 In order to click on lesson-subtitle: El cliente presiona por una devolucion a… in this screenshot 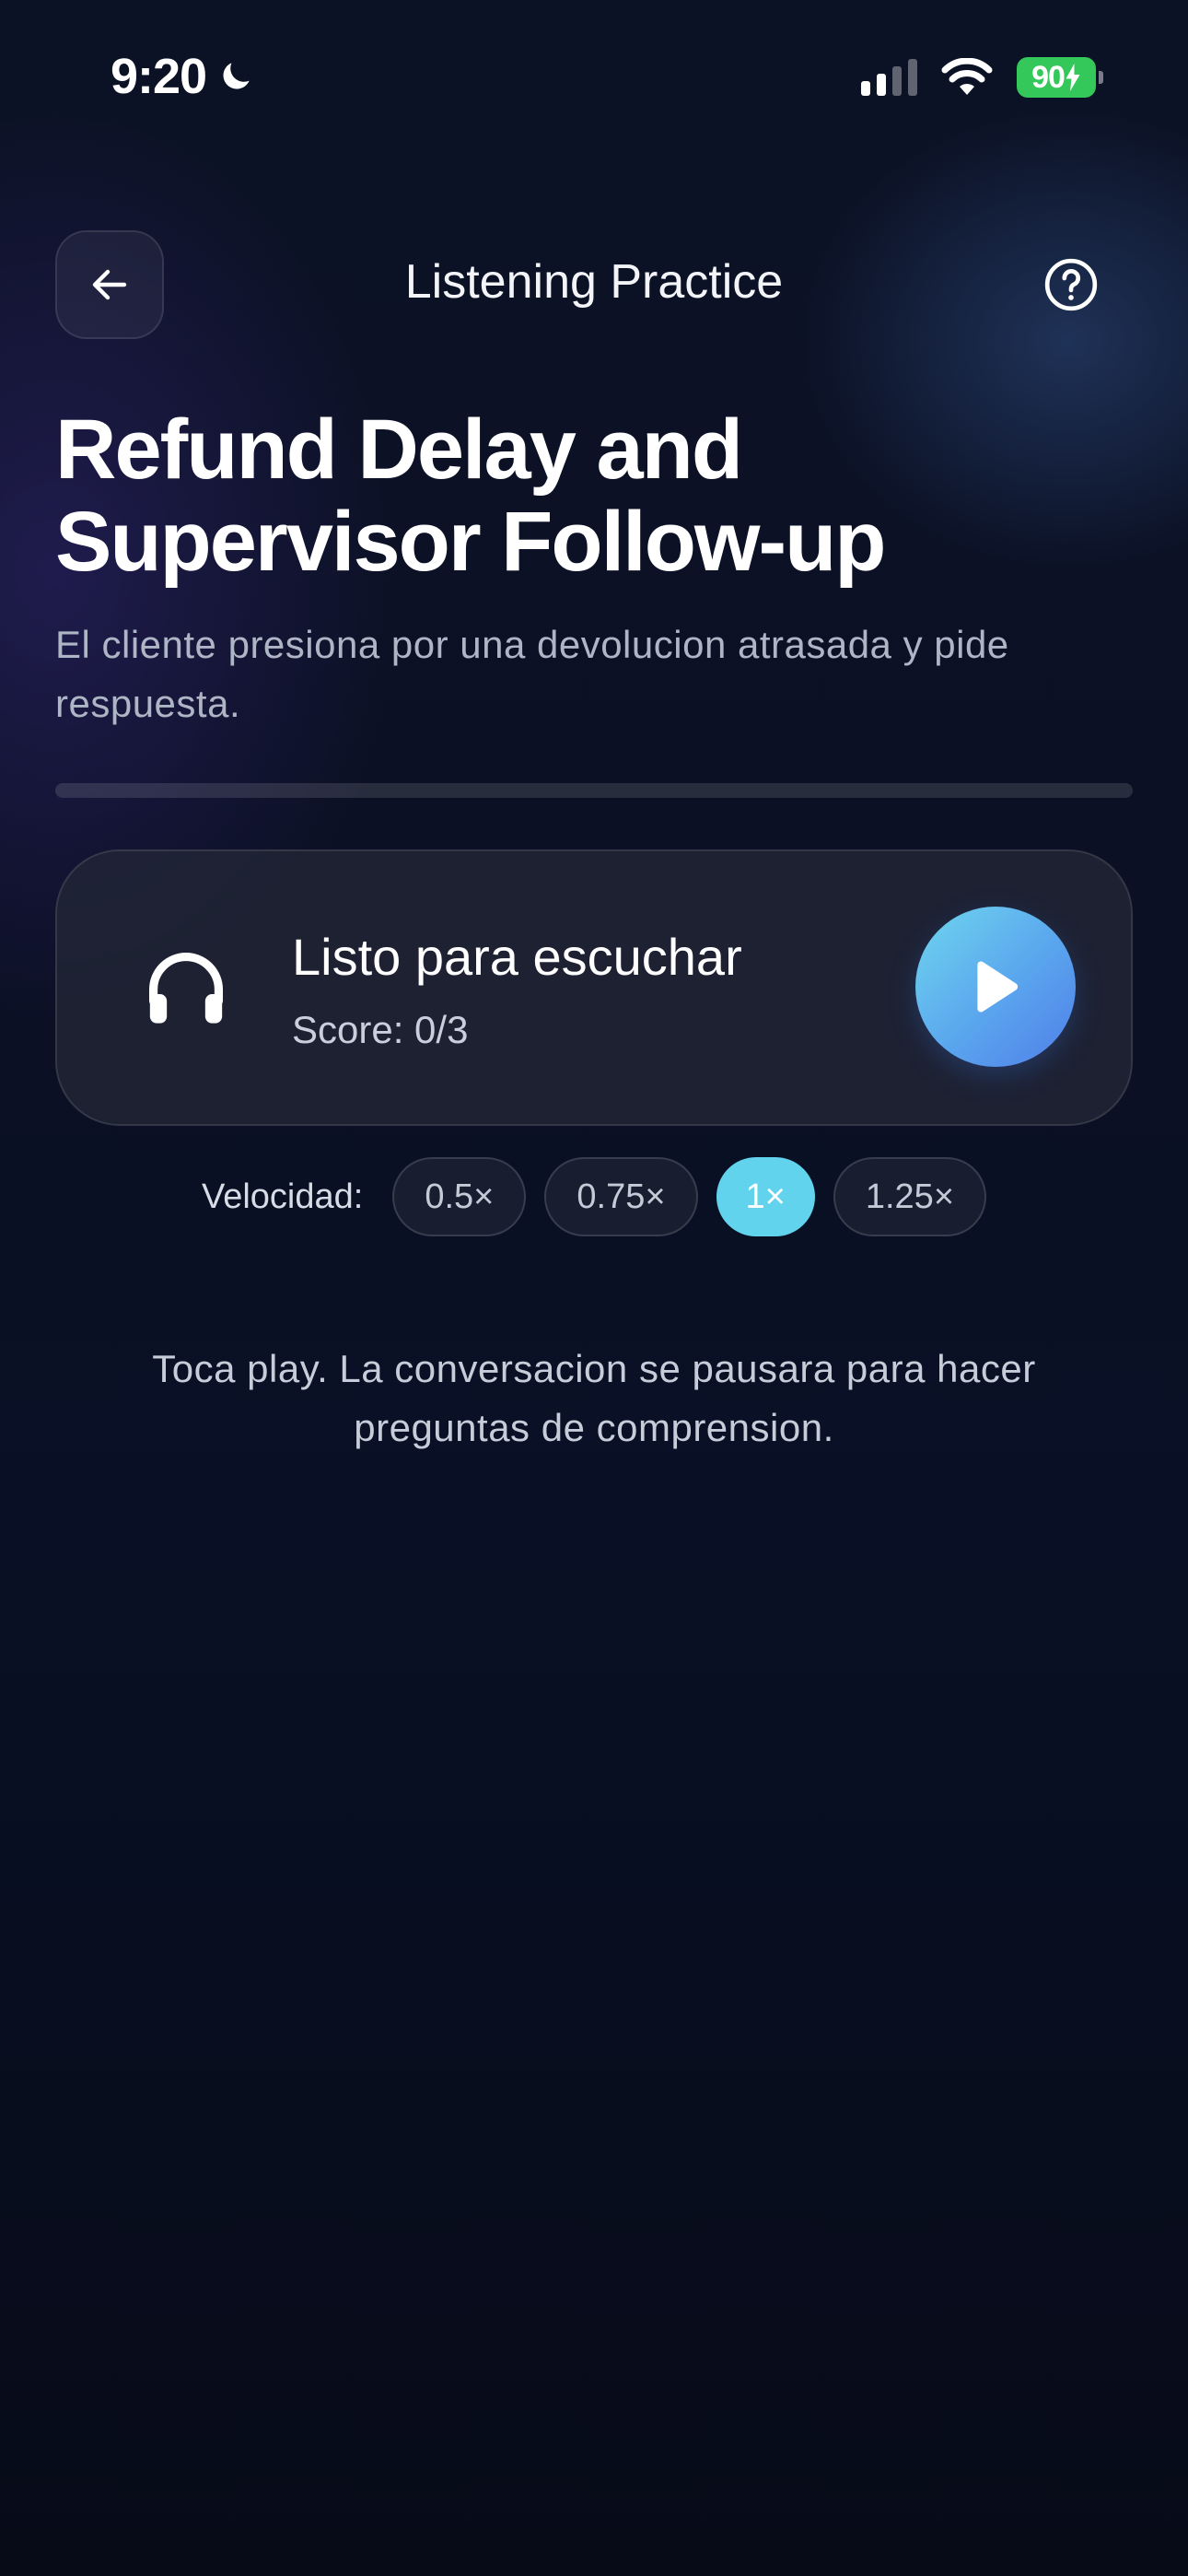, I will do `click(532, 674)`.